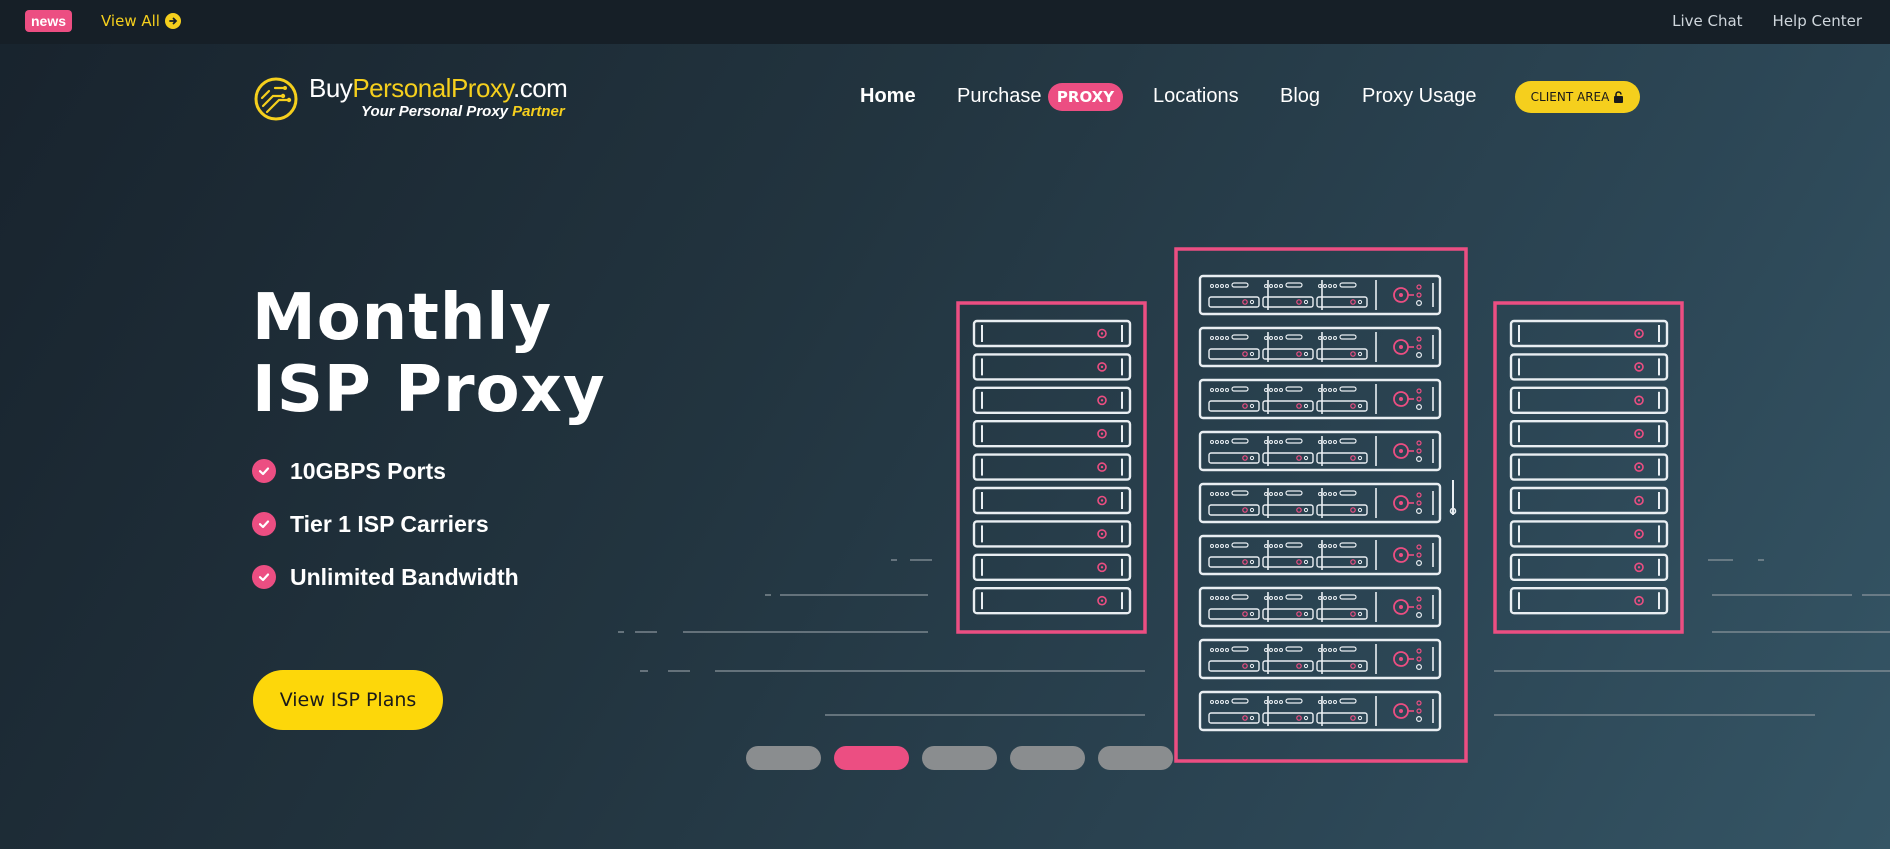 This screenshot has width=1890, height=849. I want to click on blade-server, so click(1320, 399).